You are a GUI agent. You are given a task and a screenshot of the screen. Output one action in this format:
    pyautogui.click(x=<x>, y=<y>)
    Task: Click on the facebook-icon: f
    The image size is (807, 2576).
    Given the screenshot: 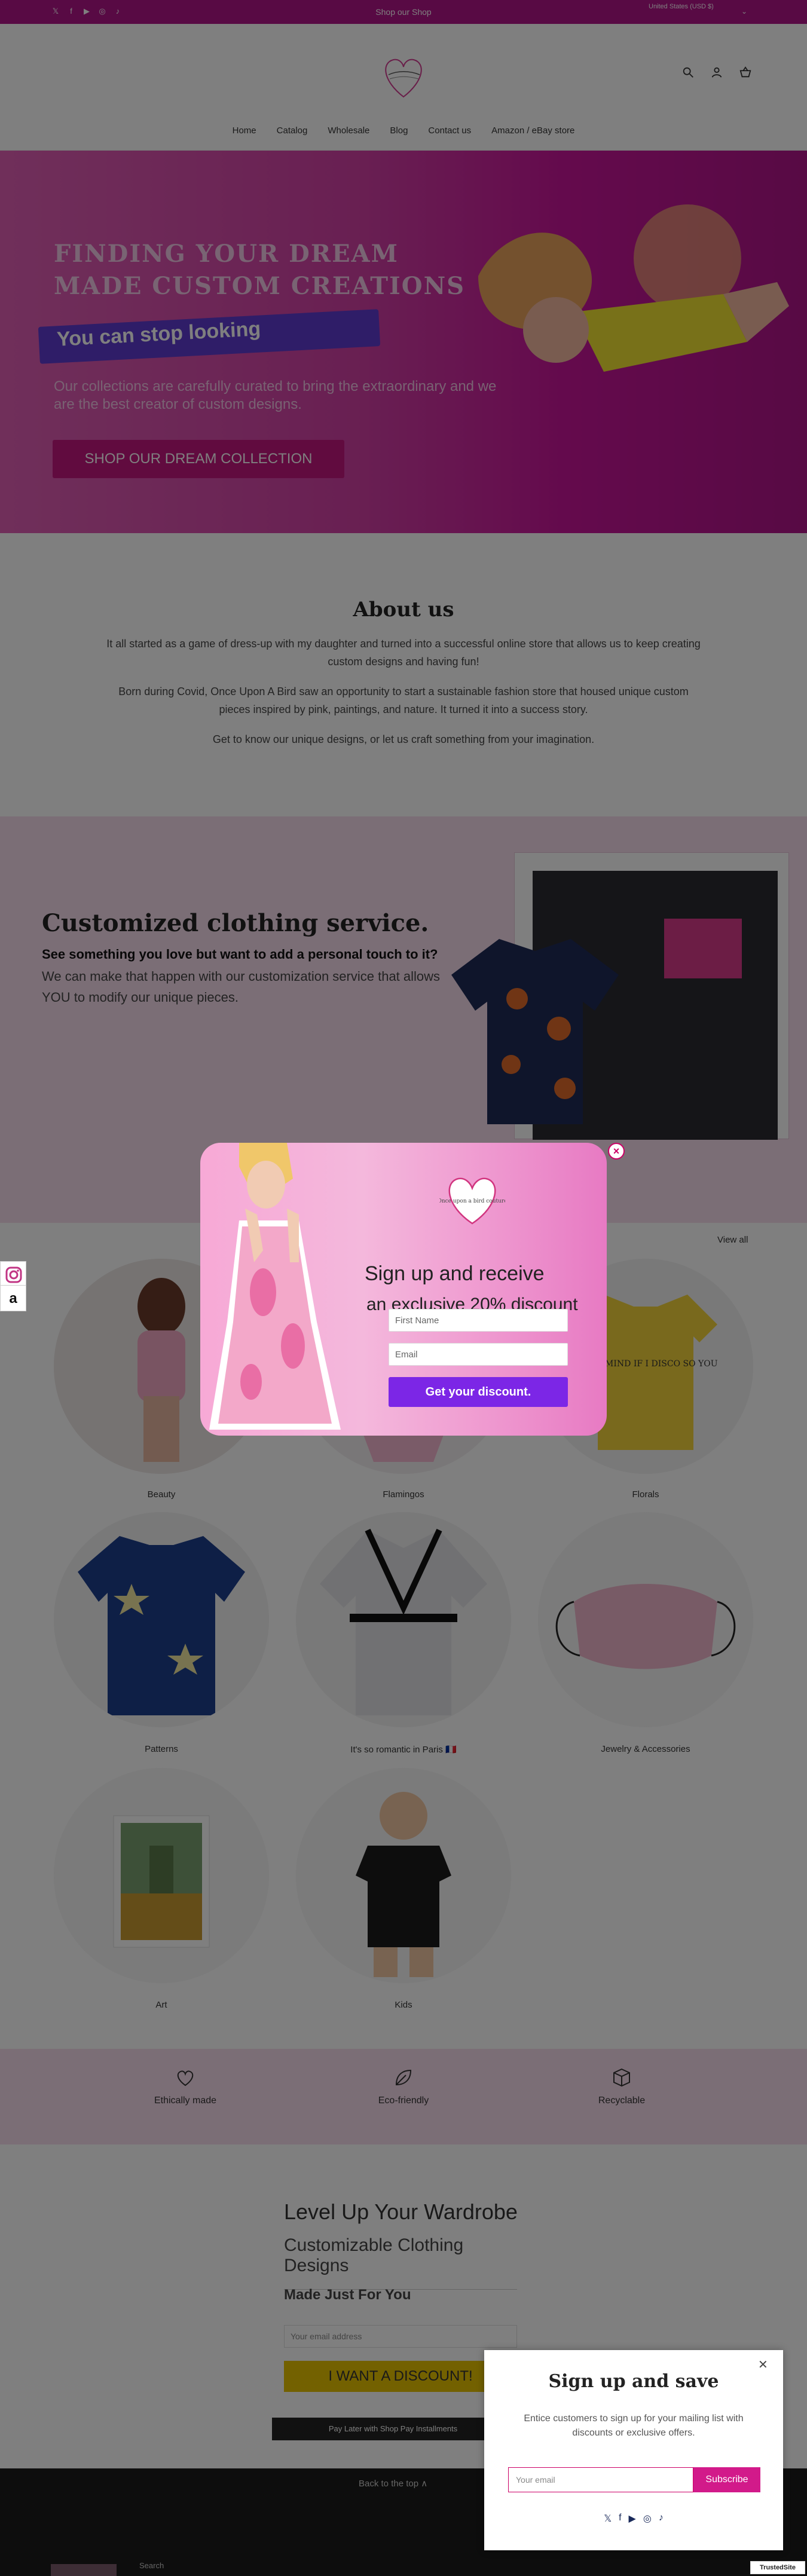 What is the action you would take?
    pyautogui.click(x=620, y=2519)
    